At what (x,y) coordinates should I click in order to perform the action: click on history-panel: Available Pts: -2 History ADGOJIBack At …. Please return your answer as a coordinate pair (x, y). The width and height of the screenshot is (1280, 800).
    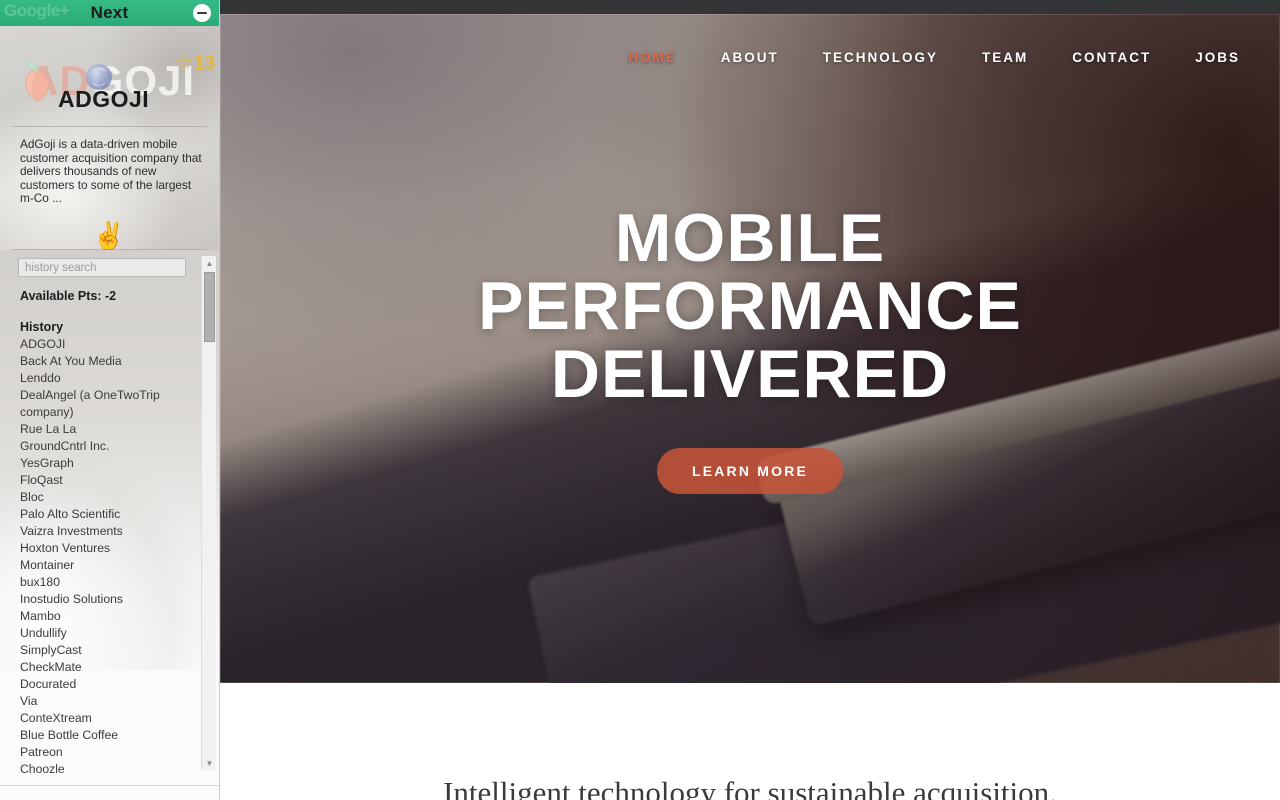
    Looking at the image, I should click on (109, 525).